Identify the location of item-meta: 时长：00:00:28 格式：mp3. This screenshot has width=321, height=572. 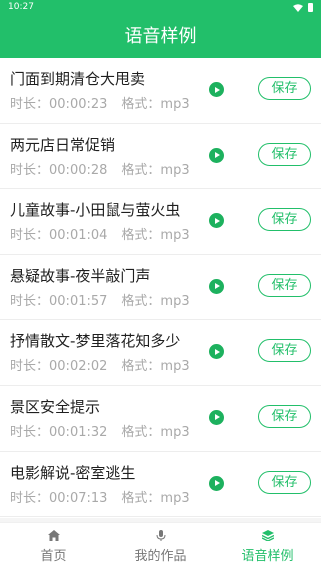
(100, 168).